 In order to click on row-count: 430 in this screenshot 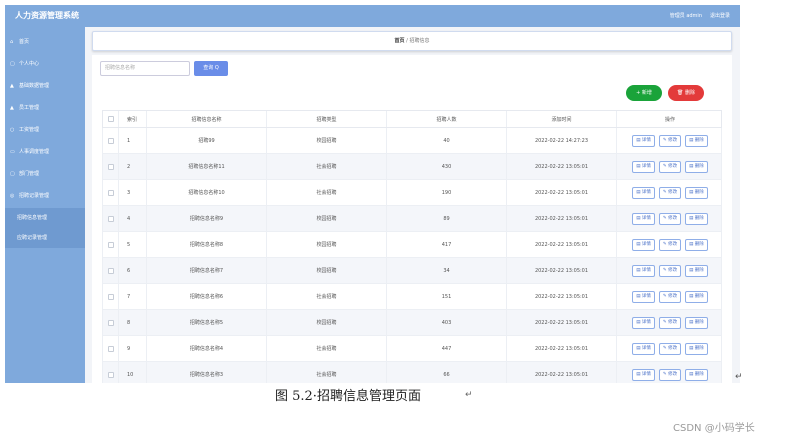, I will do `click(447, 166)`.